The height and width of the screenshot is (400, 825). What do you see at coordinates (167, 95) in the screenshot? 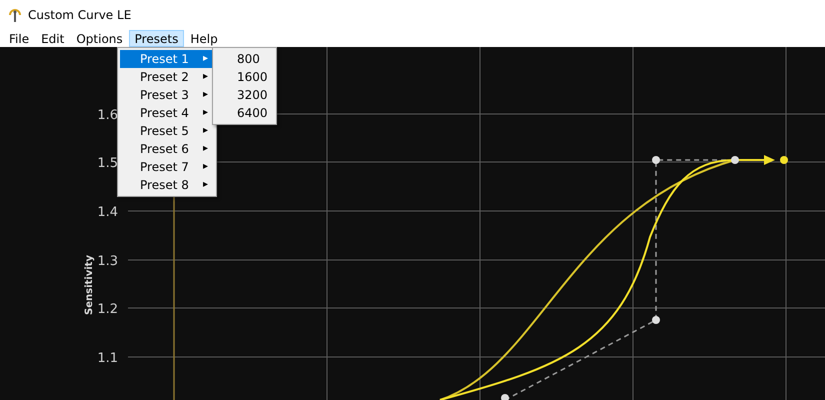
I see `menu-item: Preset 3 ▸` at bounding box center [167, 95].